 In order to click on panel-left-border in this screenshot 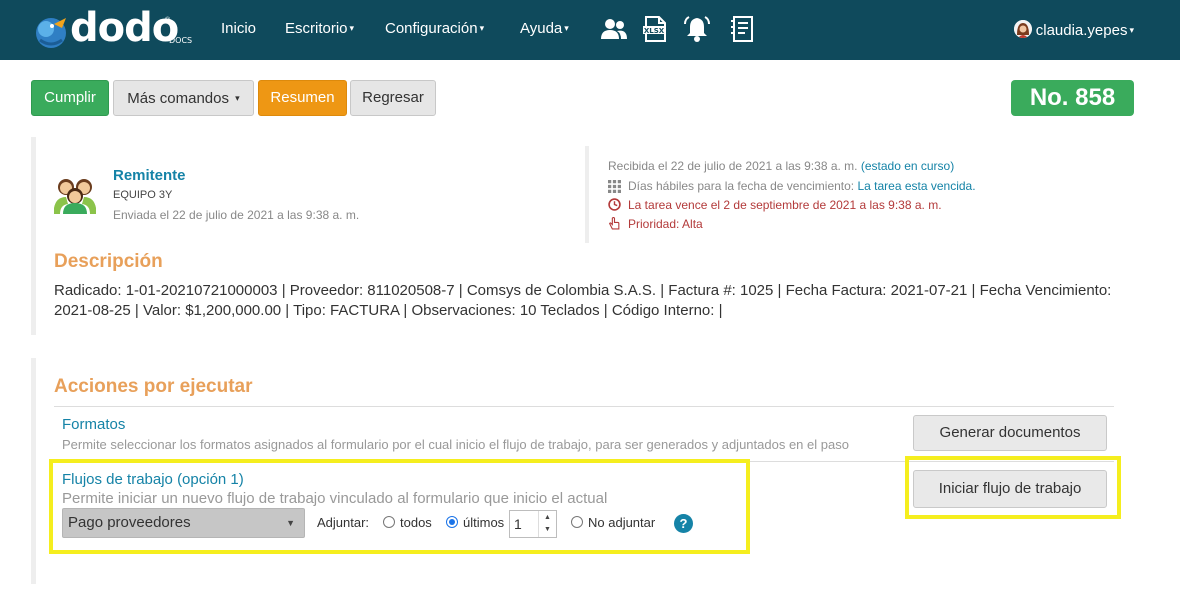, I will do `click(33, 236)`.